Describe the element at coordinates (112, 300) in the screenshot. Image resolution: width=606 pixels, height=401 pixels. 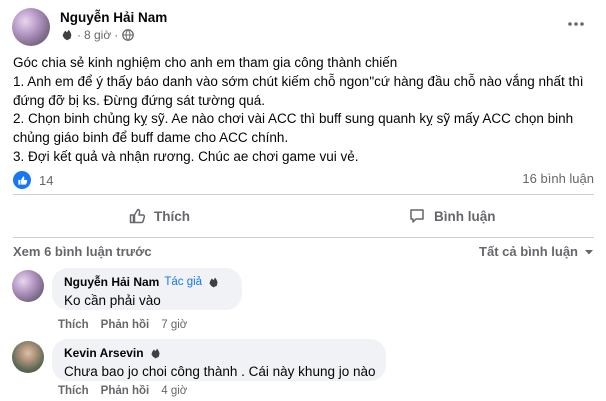
I see `comment-text: Ko cần phải vào` at that location.